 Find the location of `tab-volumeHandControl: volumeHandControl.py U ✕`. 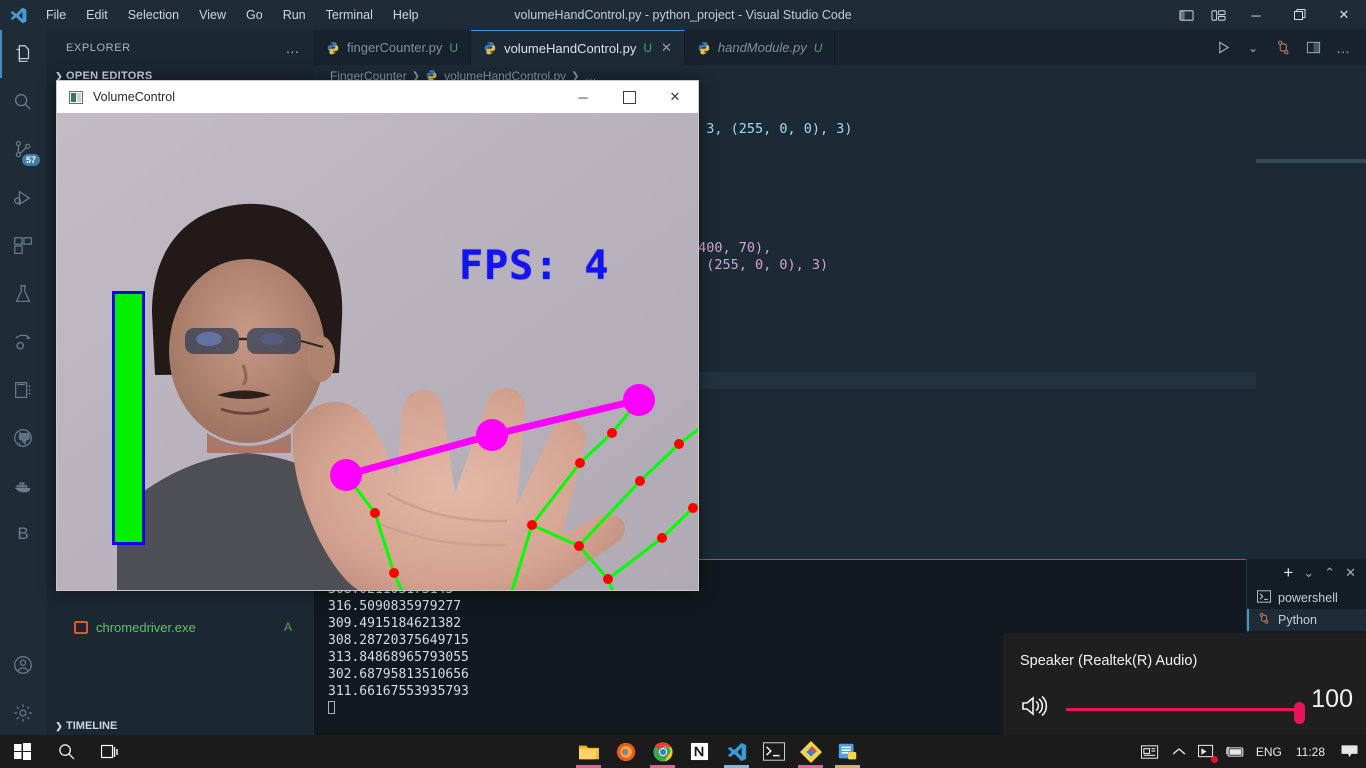

tab-volumeHandControl: volumeHandControl.py U ✕ is located at coordinates (578, 47).